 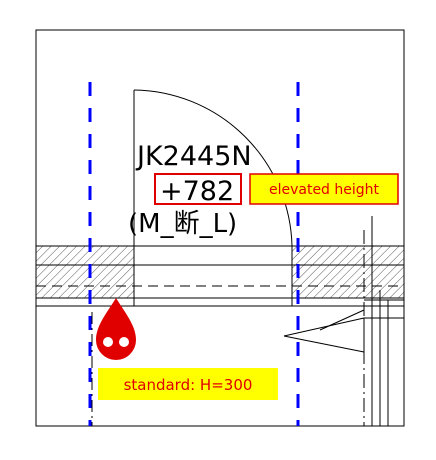 I want to click on wall-hatch-left, so click(x=85, y=272).